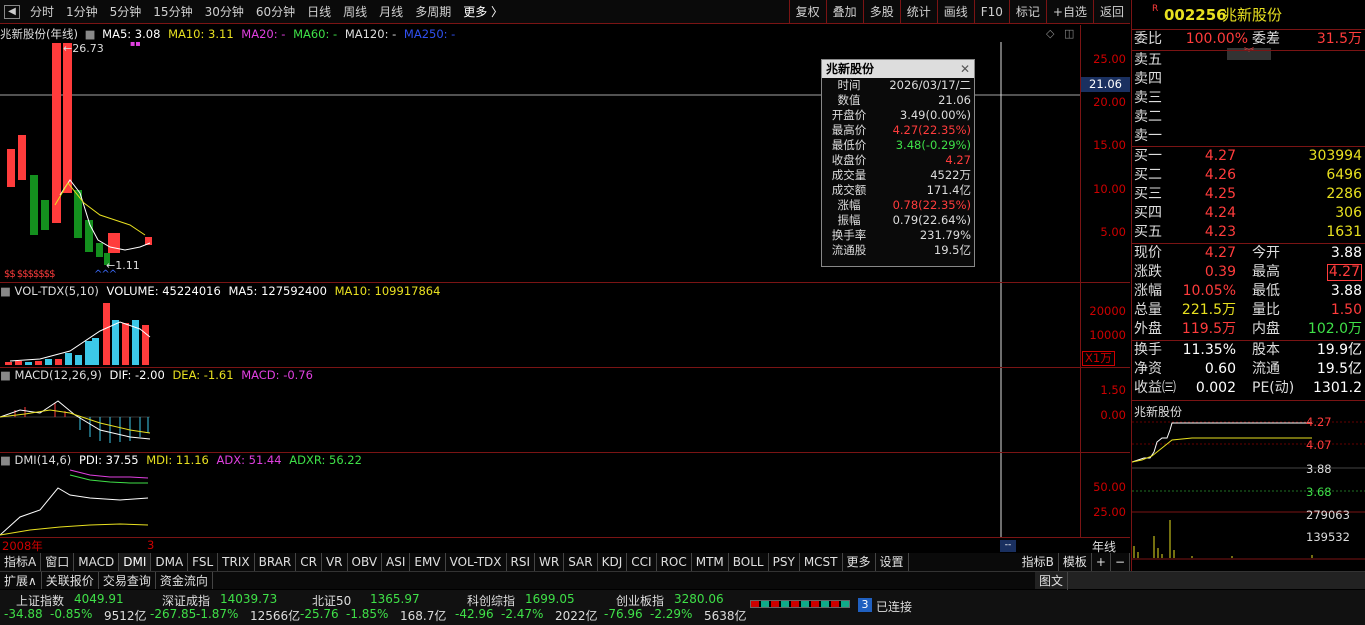 Image resolution: width=1365 pixels, height=625 pixels. Describe the element at coordinates (821, 562) in the screenshot. I see `indicator-tab: MCST` at that location.